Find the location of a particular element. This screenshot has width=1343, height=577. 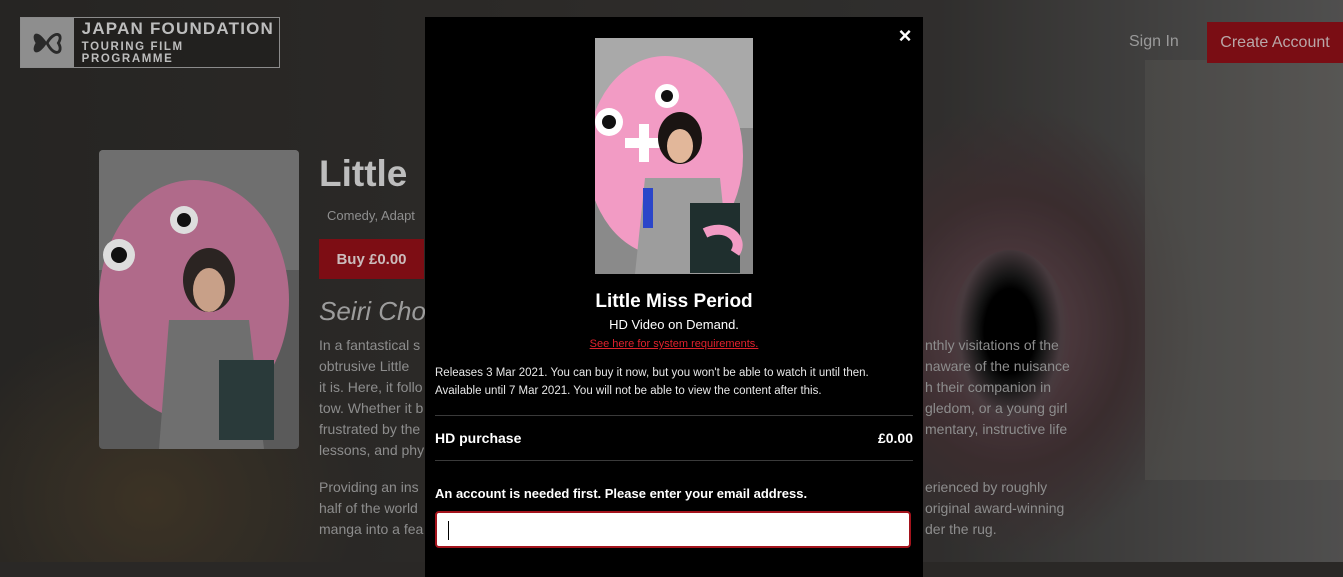

modal-format: HD Video on Demand. is located at coordinates (674, 324).